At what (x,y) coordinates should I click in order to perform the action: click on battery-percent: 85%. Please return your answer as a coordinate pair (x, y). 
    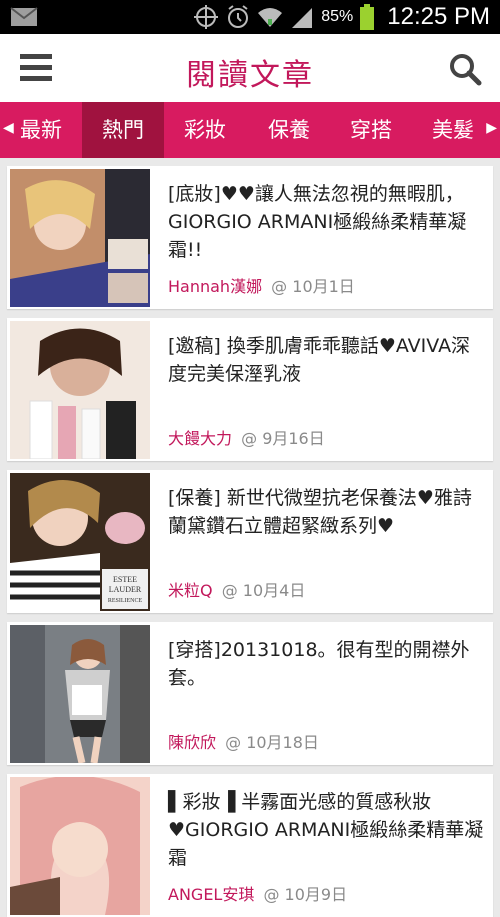
    Looking at the image, I should click on (337, 16).